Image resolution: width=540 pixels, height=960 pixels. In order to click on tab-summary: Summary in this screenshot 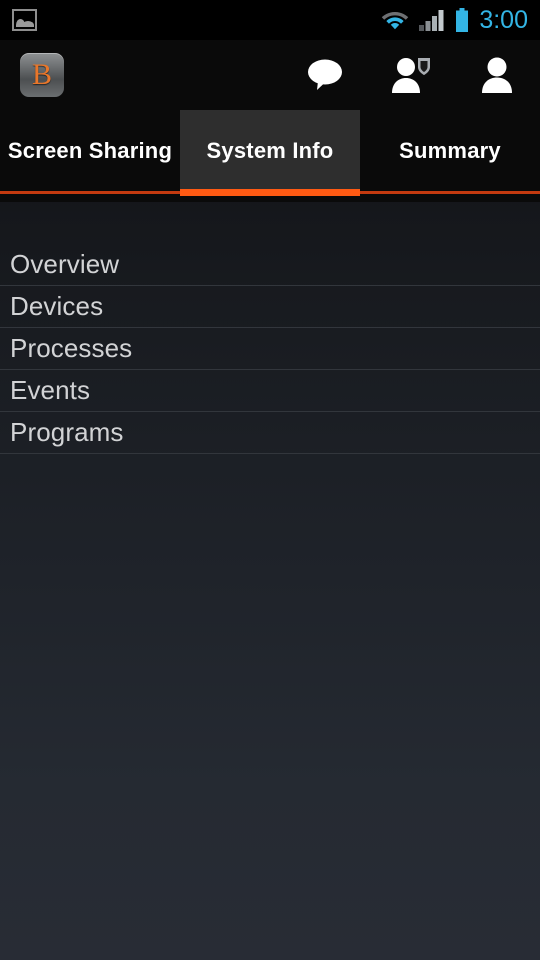, I will do `click(450, 151)`.